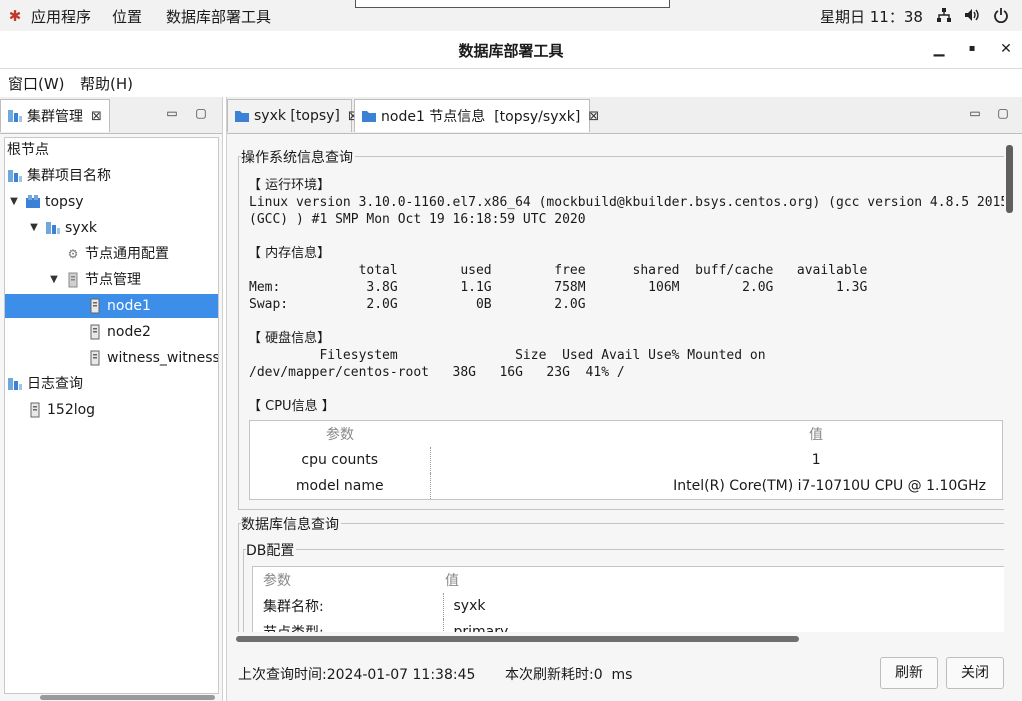 The height and width of the screenshot is (701, 1022). What do you see at coordinates (348, 625) in the screenshot?
I see `db-param-cell: 节点类型:` at bounding box center [348, 625].